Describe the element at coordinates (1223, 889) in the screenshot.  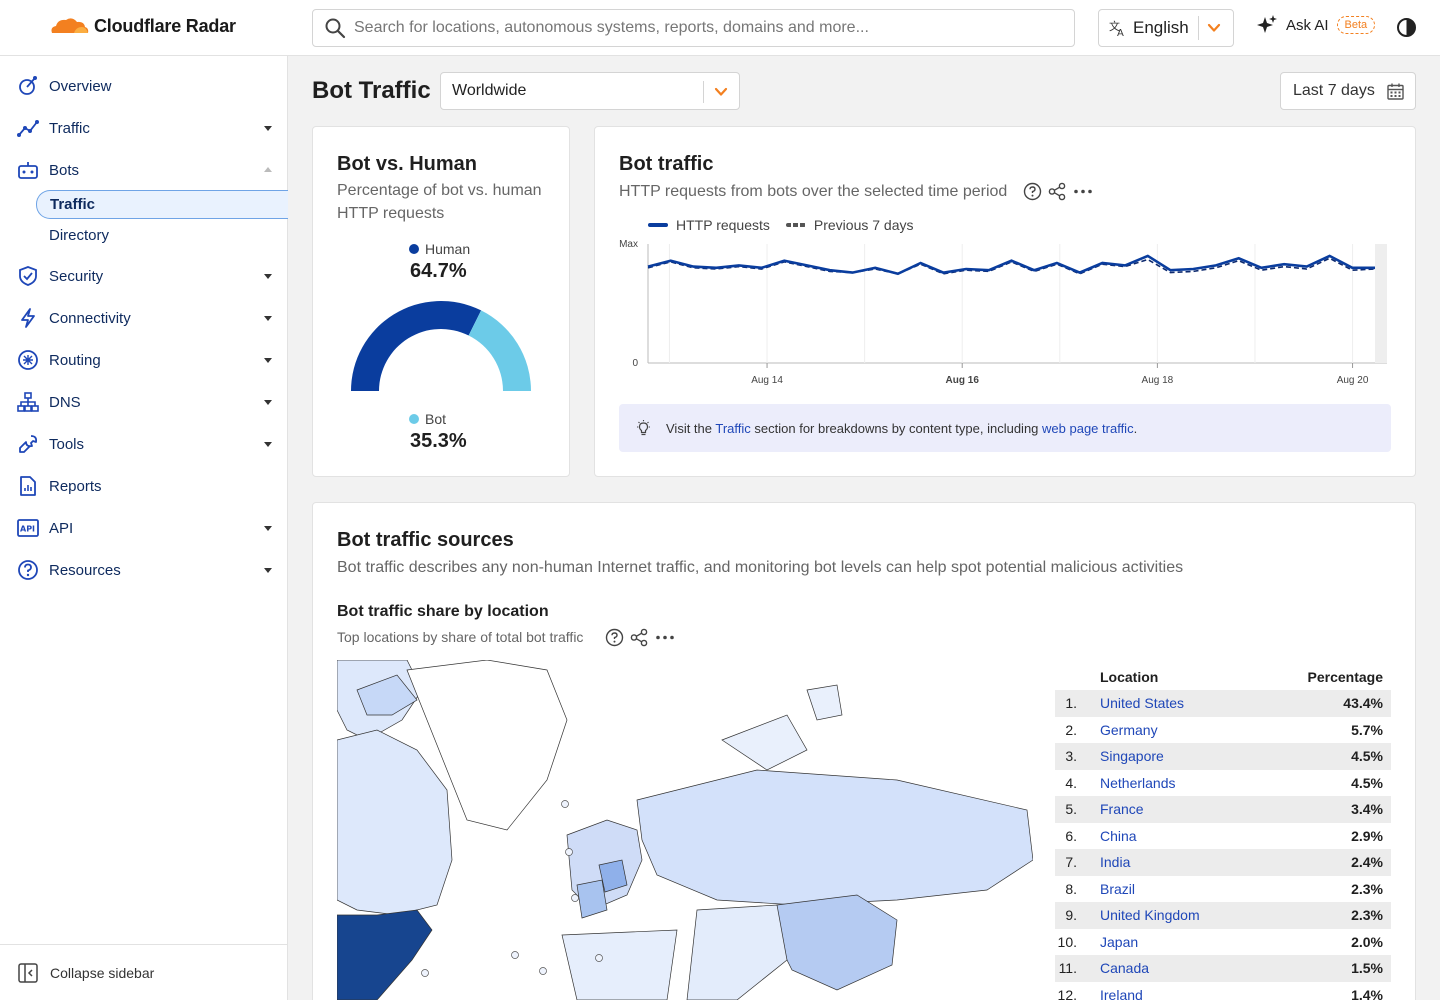
I see `table-row: 8. Brazil 2.3%` at that location.